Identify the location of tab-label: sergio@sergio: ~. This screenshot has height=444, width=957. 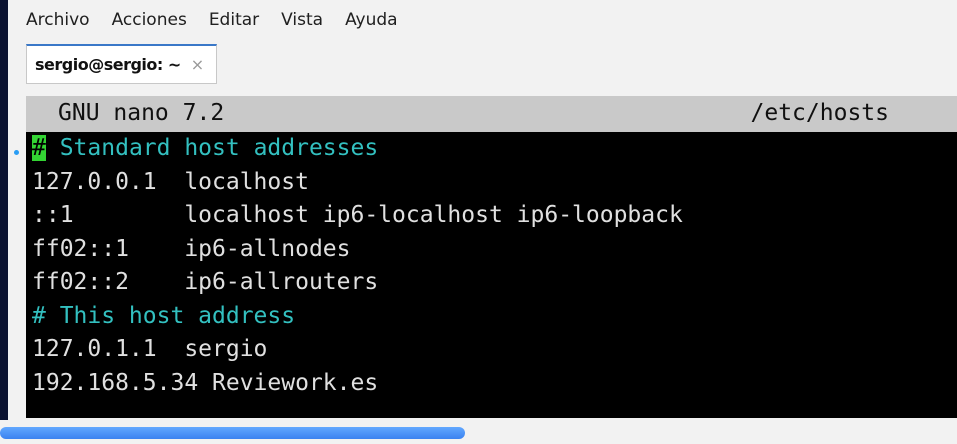
(108, 64).